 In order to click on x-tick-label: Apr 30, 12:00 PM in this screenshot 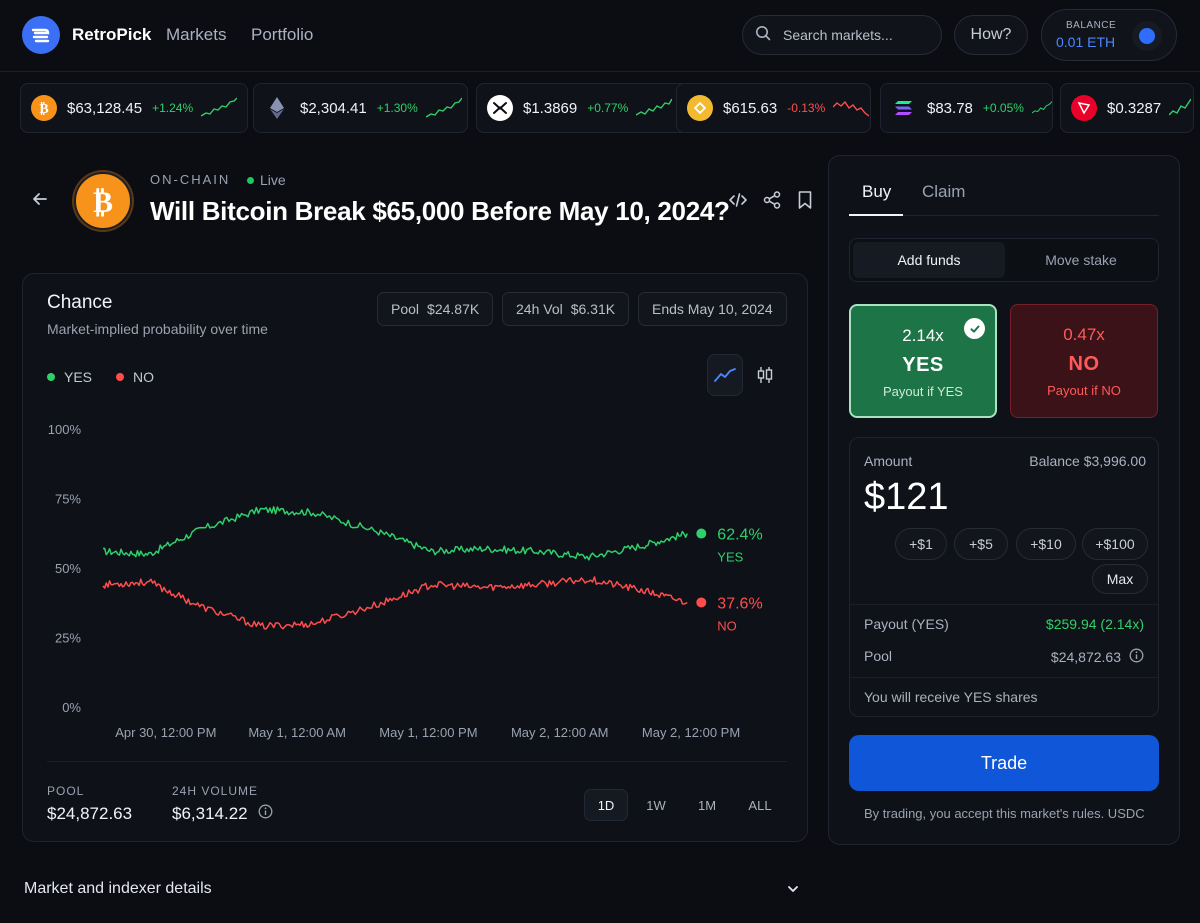, I will do `click(165, 732)`.